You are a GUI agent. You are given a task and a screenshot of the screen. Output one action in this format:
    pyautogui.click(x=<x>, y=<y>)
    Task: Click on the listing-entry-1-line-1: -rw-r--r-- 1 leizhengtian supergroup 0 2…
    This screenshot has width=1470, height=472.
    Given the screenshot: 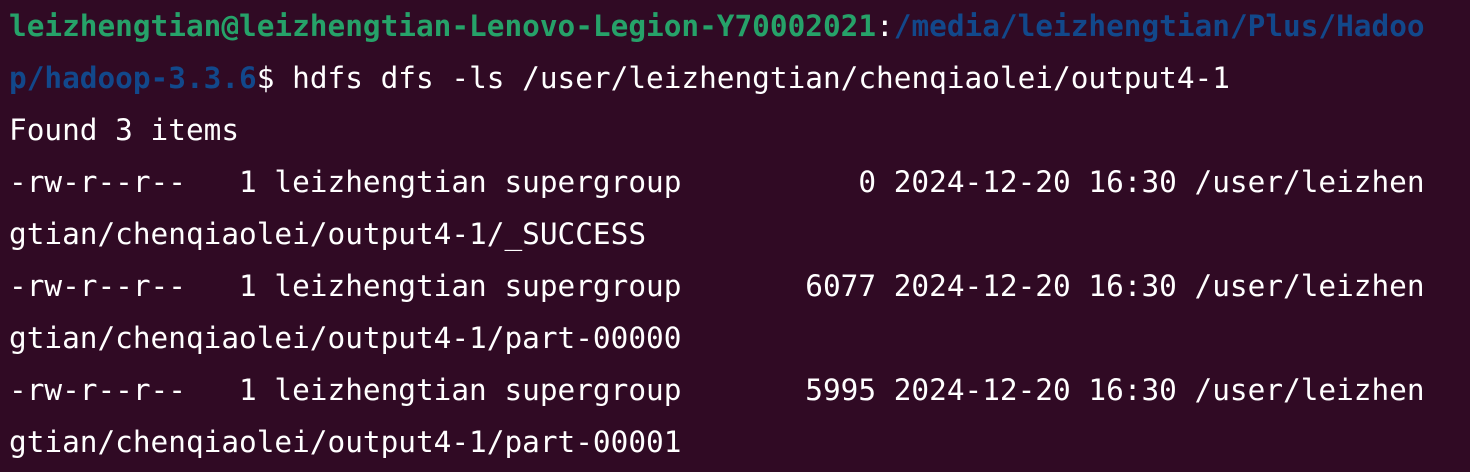 What is the action you would take?
    pyautogui.click(x=717, y=182)
    